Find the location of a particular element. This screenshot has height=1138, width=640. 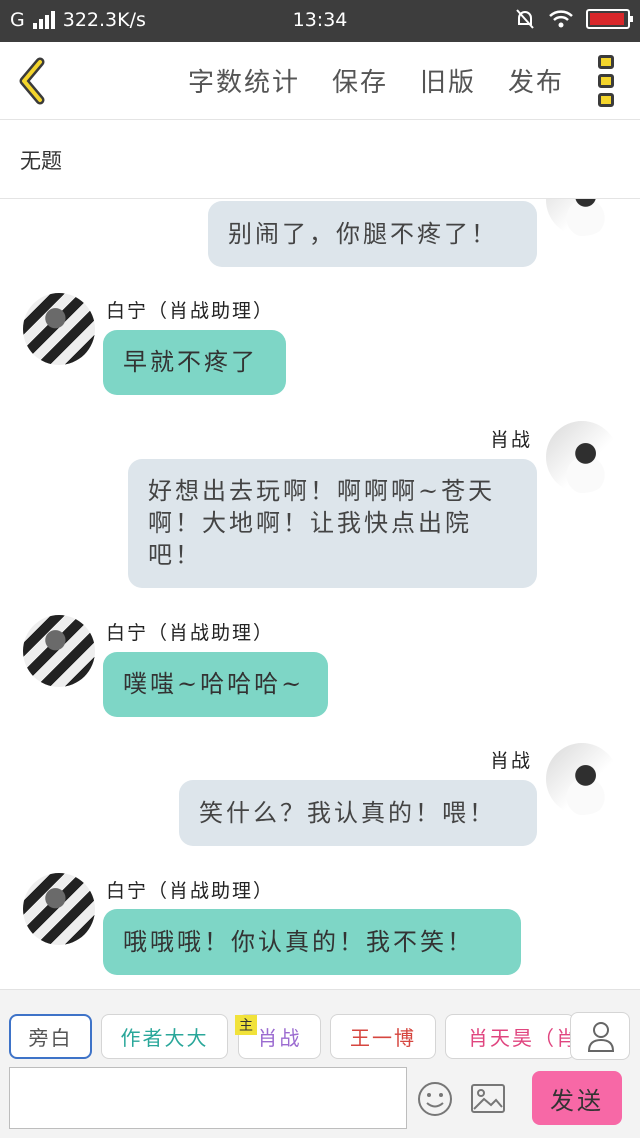

message-input is located at coordinates (208, 1098).